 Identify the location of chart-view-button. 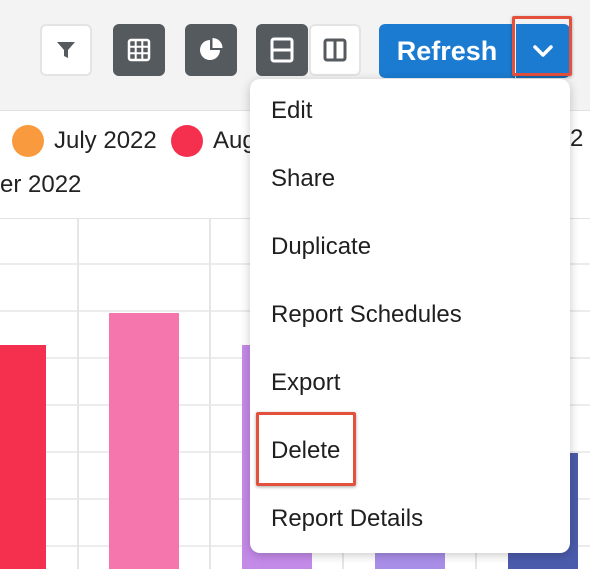
(211, 50).